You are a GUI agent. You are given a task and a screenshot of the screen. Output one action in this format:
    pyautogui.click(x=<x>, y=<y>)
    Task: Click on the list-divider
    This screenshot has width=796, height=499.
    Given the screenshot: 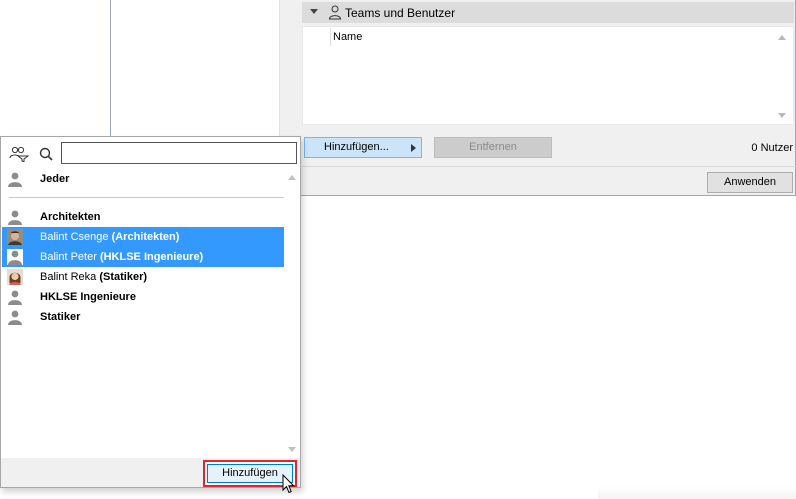 What is the action you would take?
    pyautogui.click(x=147, y=197)
    